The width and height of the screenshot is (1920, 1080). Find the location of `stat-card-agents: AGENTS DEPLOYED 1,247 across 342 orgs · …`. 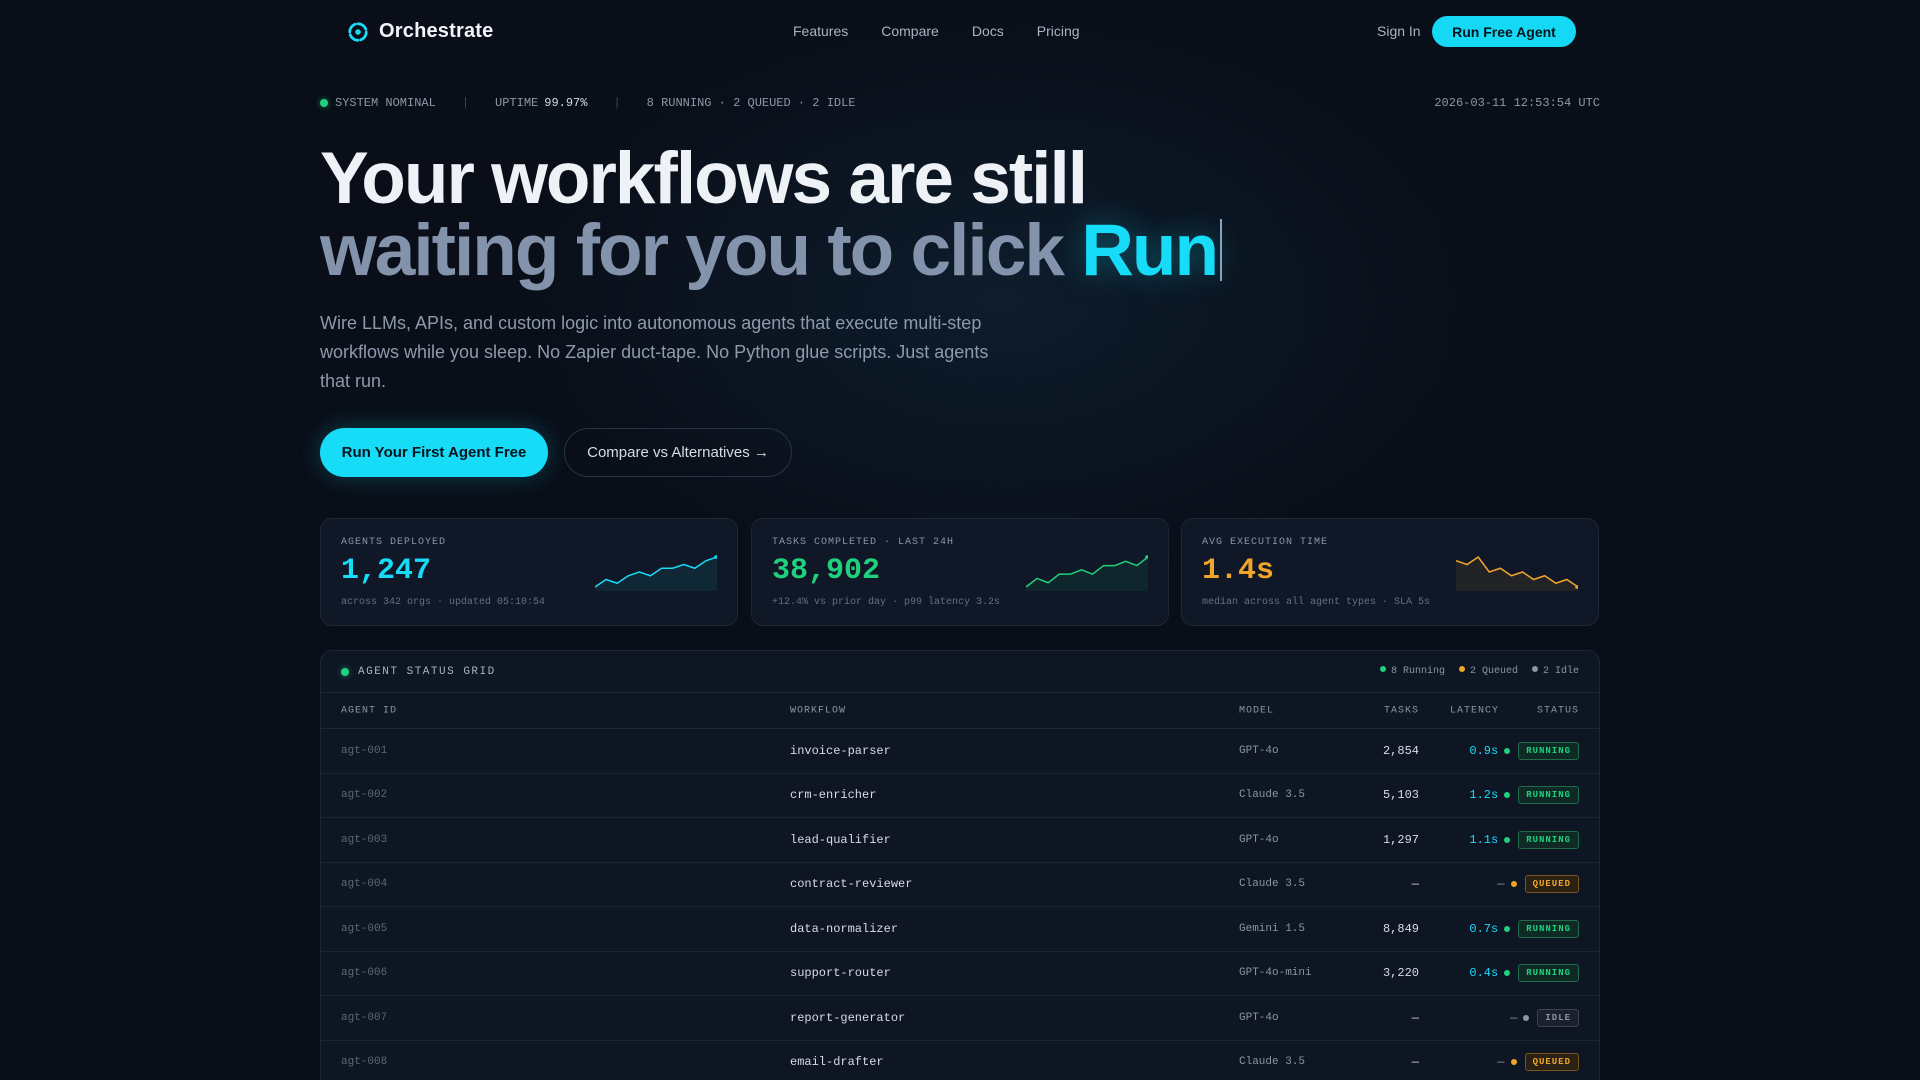

stat-card-agents: AGENTS DEPLOYED 1,247 across 342 orgs · … is located at coordinates (529, 572).